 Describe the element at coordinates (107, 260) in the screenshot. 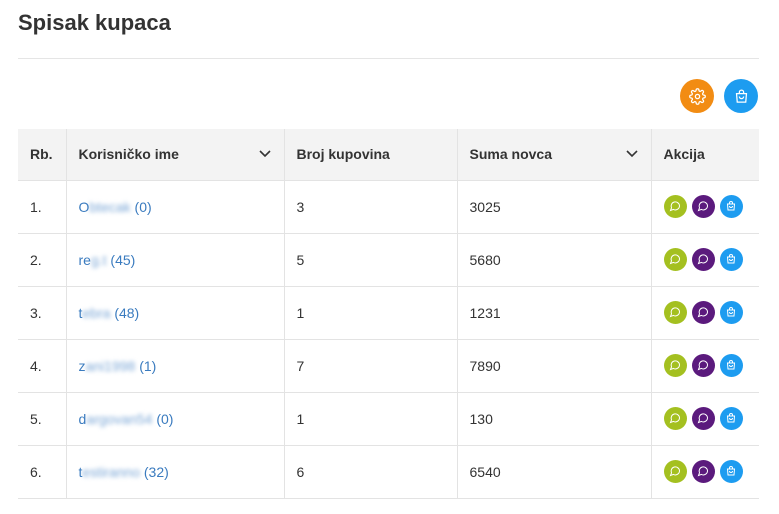

I see `username-link: reg.t (45)` at that location.